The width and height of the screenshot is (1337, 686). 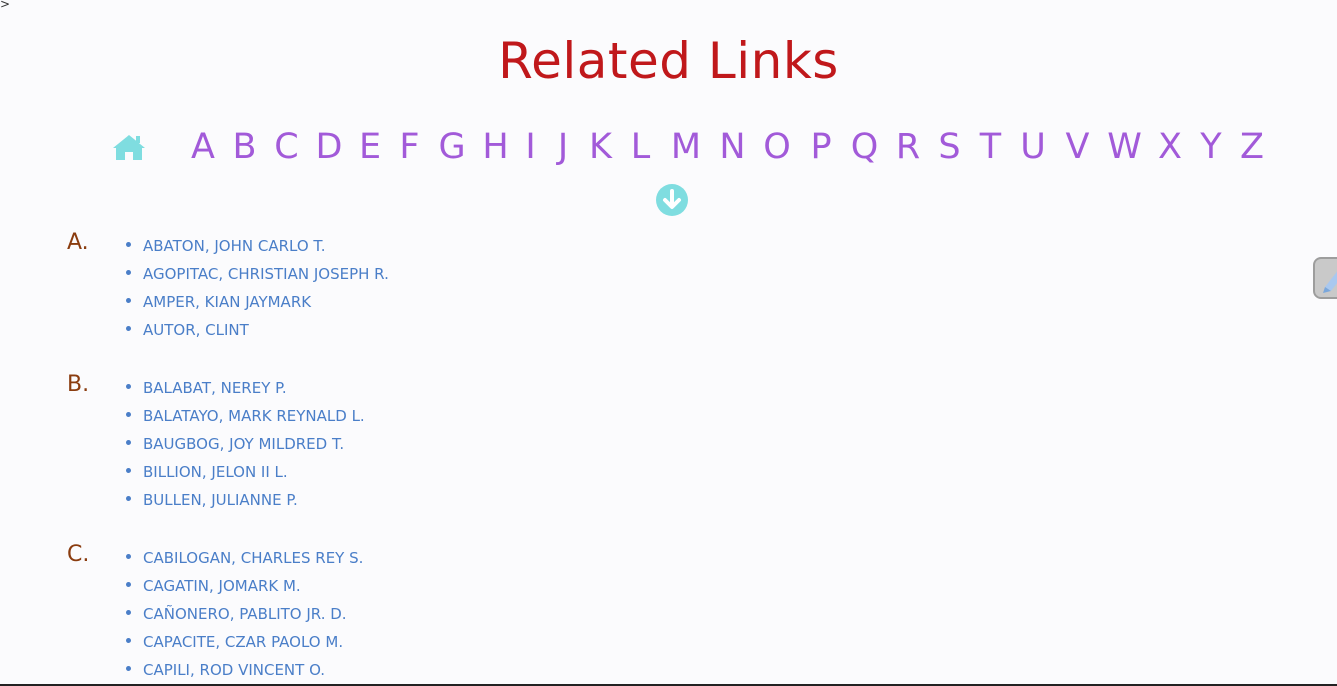 I want to click on name-link: CAÑONERO, PABLITO JR. D., so click(x=245, y=614).